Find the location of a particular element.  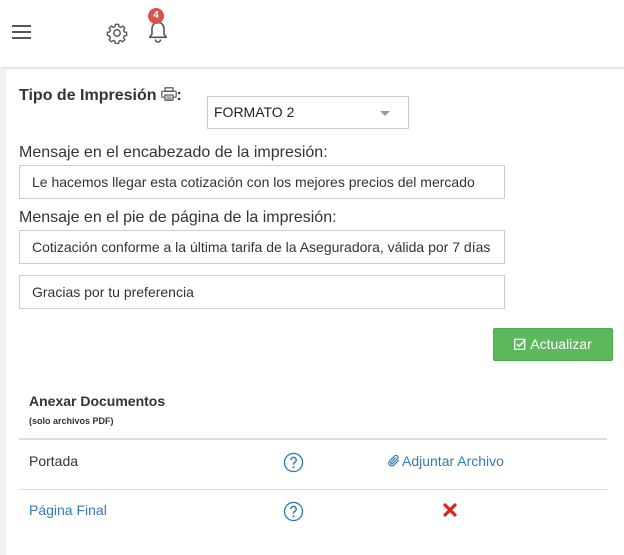

attach-file-label: Adjuntar Archivo is located at coordinates (453, 461).